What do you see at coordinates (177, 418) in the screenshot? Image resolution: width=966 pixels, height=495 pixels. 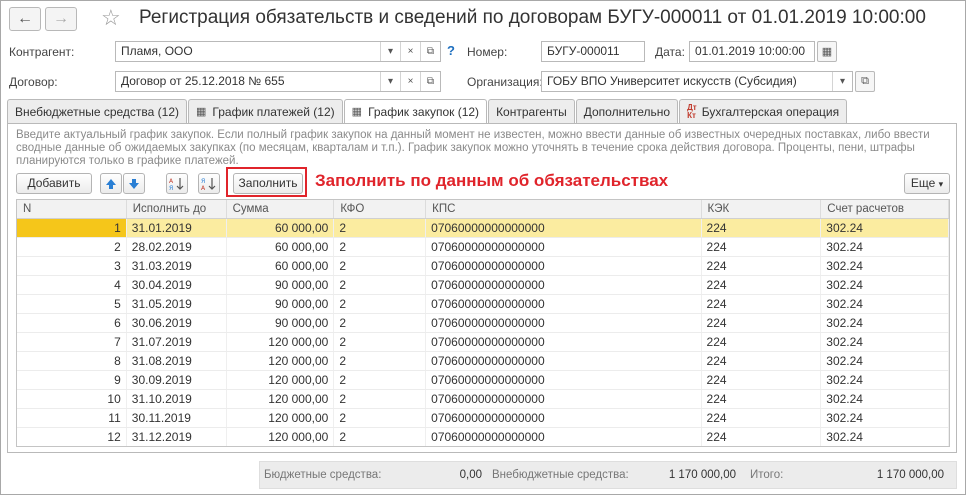 I see `cell-due-date: 30.11.2019` at bounding box center [177, 418].